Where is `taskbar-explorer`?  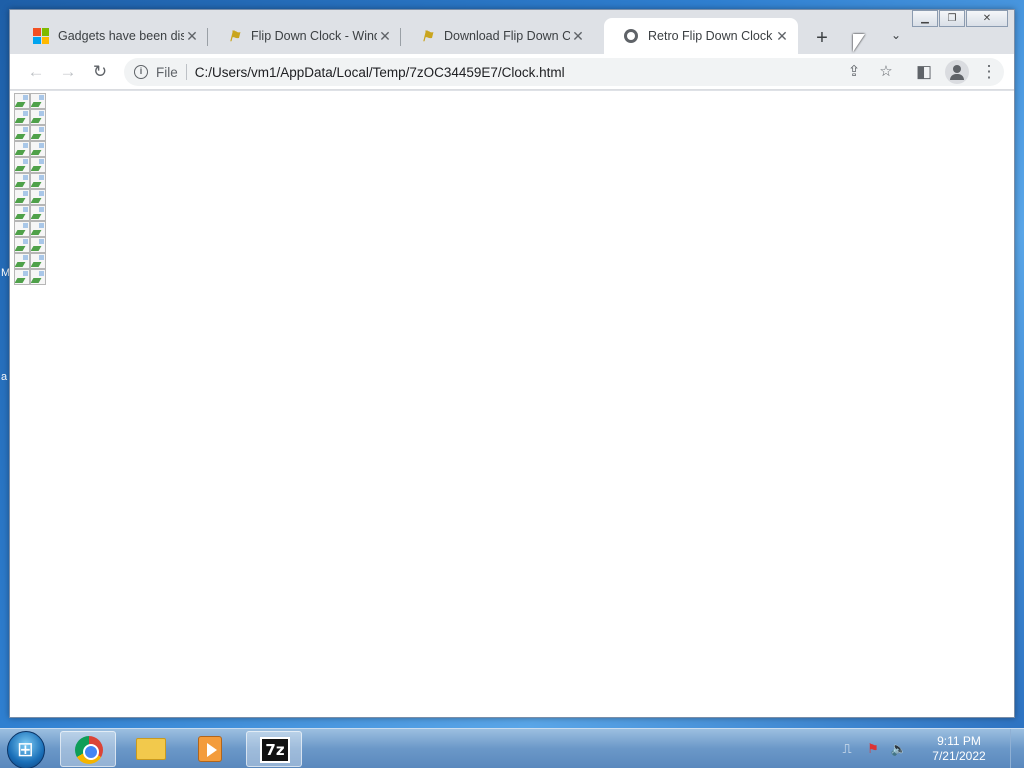 taskbar-explorer is located at coordinates (150, 749).